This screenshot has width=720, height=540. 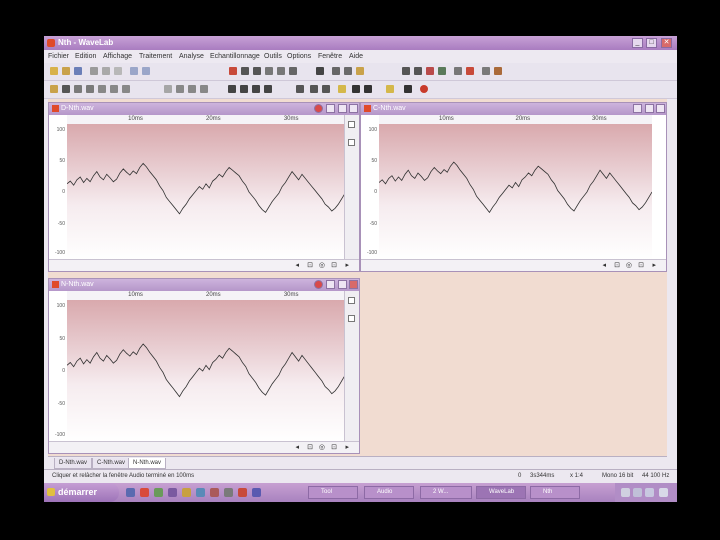 What do you see at coordinates (130, 492) in the screenshot?
I see `quicklaunch-browser-icon` at bounding box center [130, 492].